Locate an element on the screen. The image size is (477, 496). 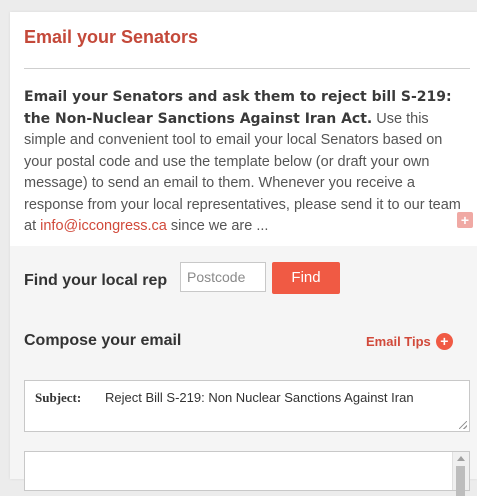
resize-grip-icon is located at coordinates (463, 425).